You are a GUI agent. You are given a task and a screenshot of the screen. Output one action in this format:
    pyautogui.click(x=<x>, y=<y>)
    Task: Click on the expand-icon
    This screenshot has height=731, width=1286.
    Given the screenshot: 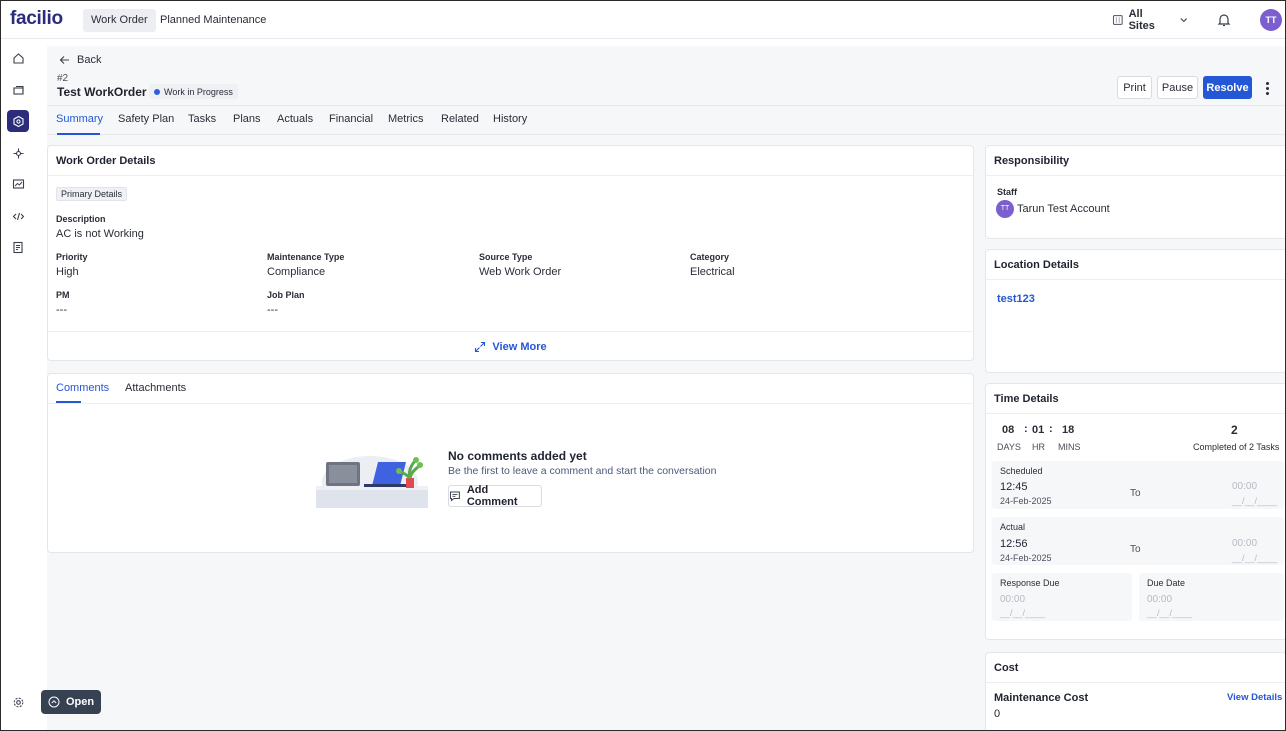 What is the action you would take?
    pyautogui.click(x=480, y=346)
    